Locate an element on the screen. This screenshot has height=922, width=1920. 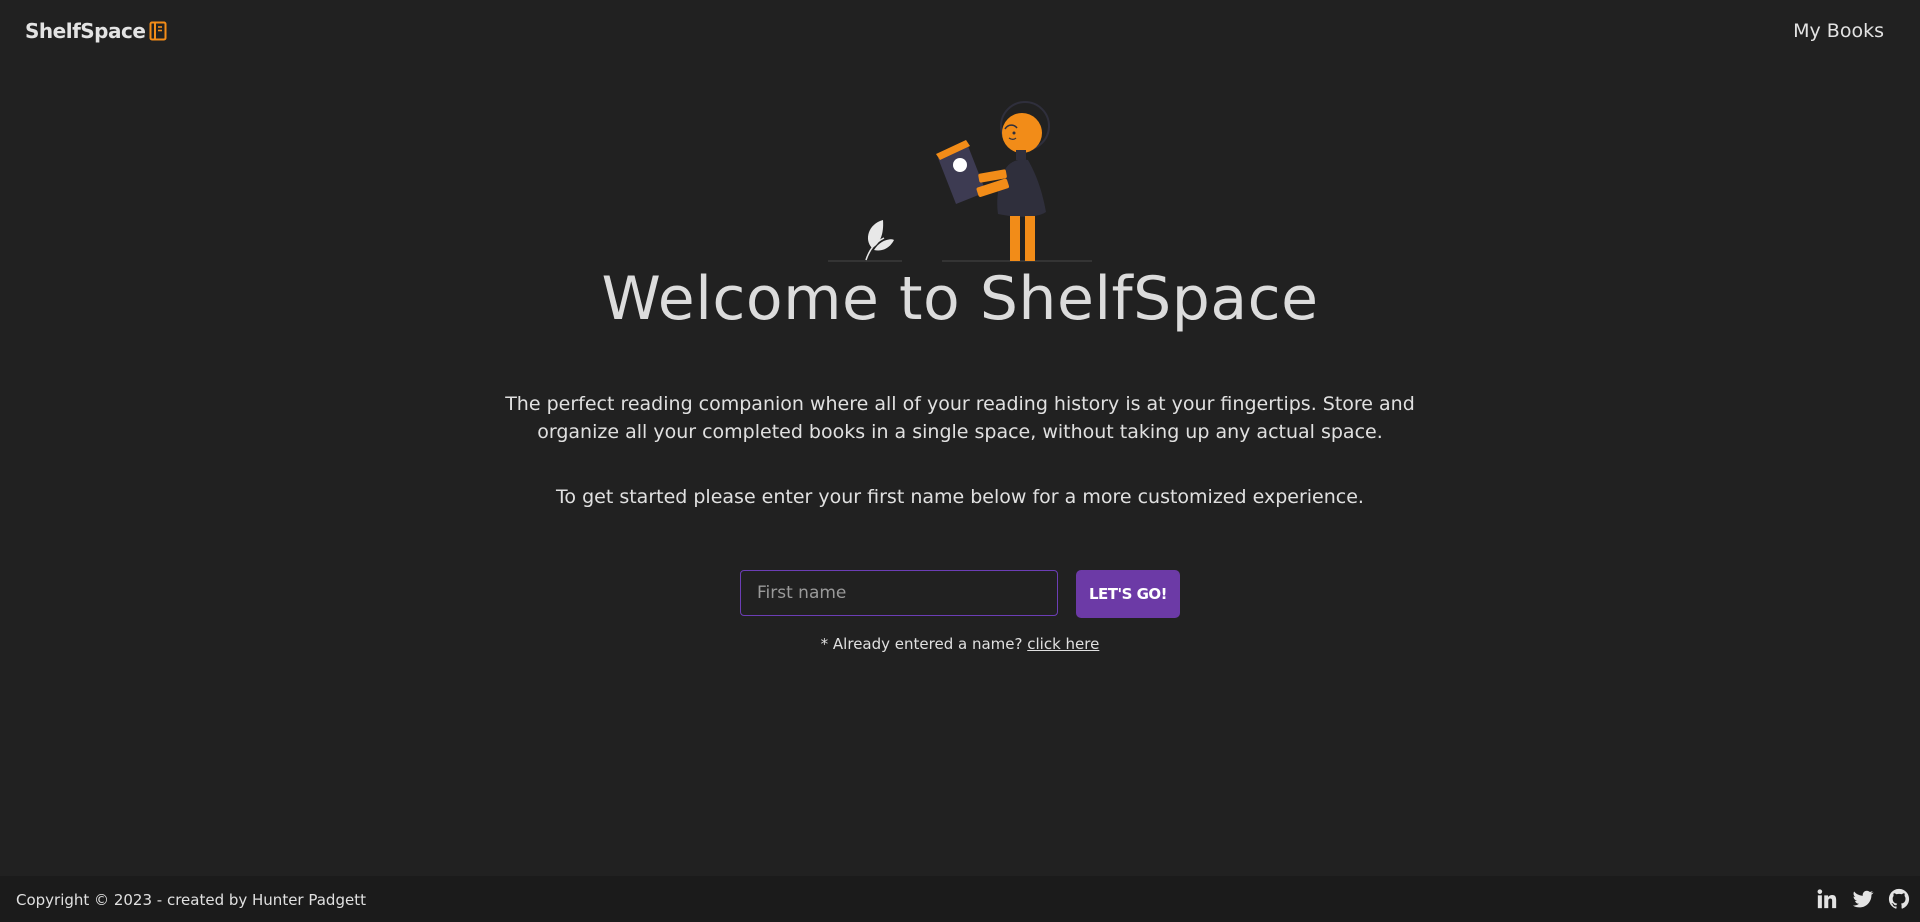
person-reading-book-illustration is located at coordinates (960, 181).